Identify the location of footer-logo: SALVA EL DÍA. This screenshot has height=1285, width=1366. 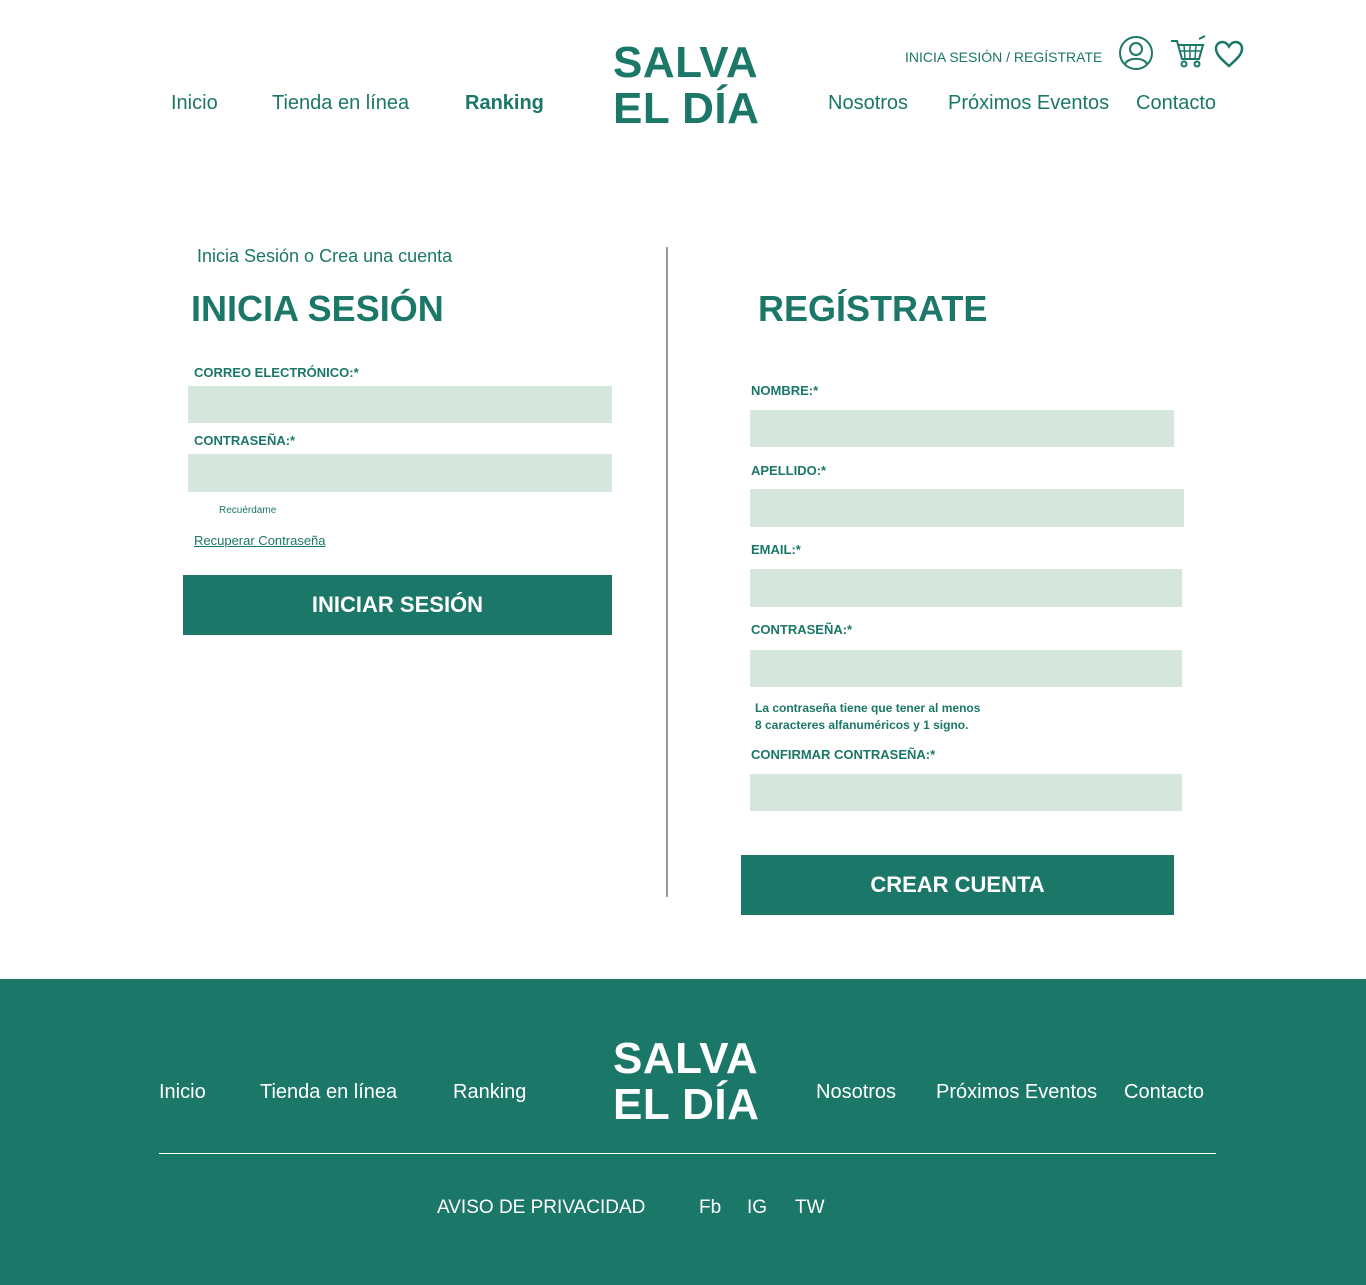
(686, 1082).